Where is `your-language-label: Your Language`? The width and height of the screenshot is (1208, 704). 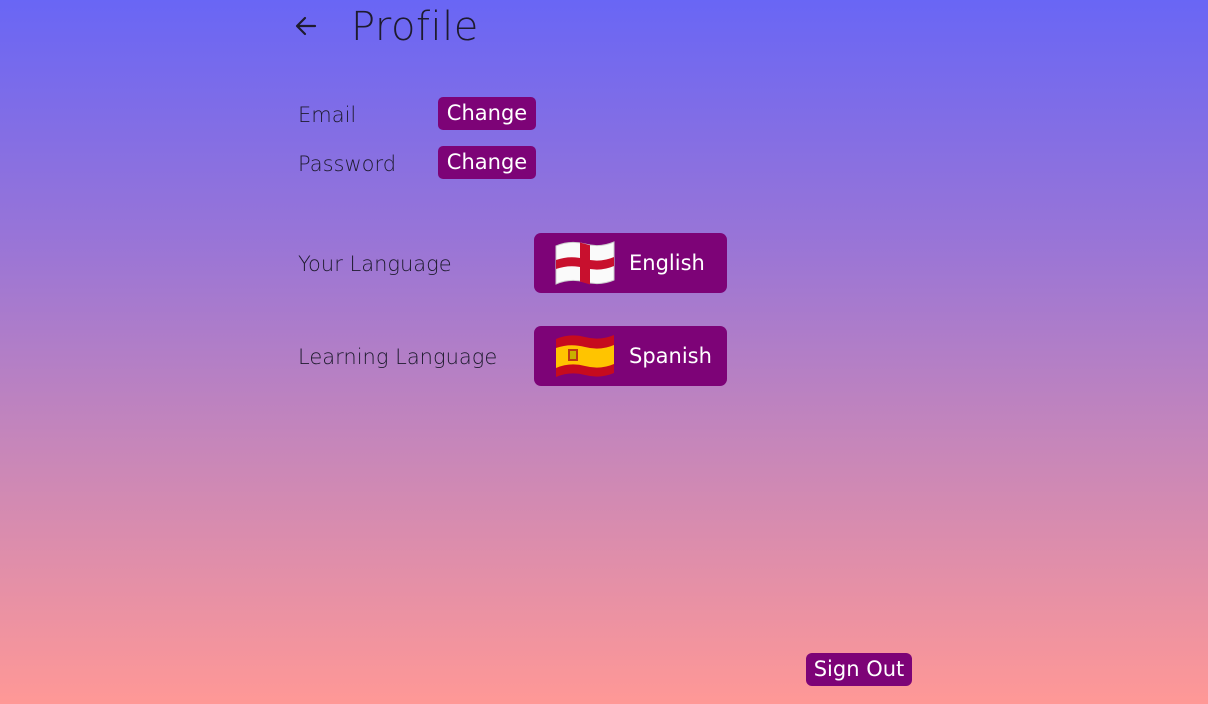 your-language-label: Your Language is located at coordinates (375, 264).